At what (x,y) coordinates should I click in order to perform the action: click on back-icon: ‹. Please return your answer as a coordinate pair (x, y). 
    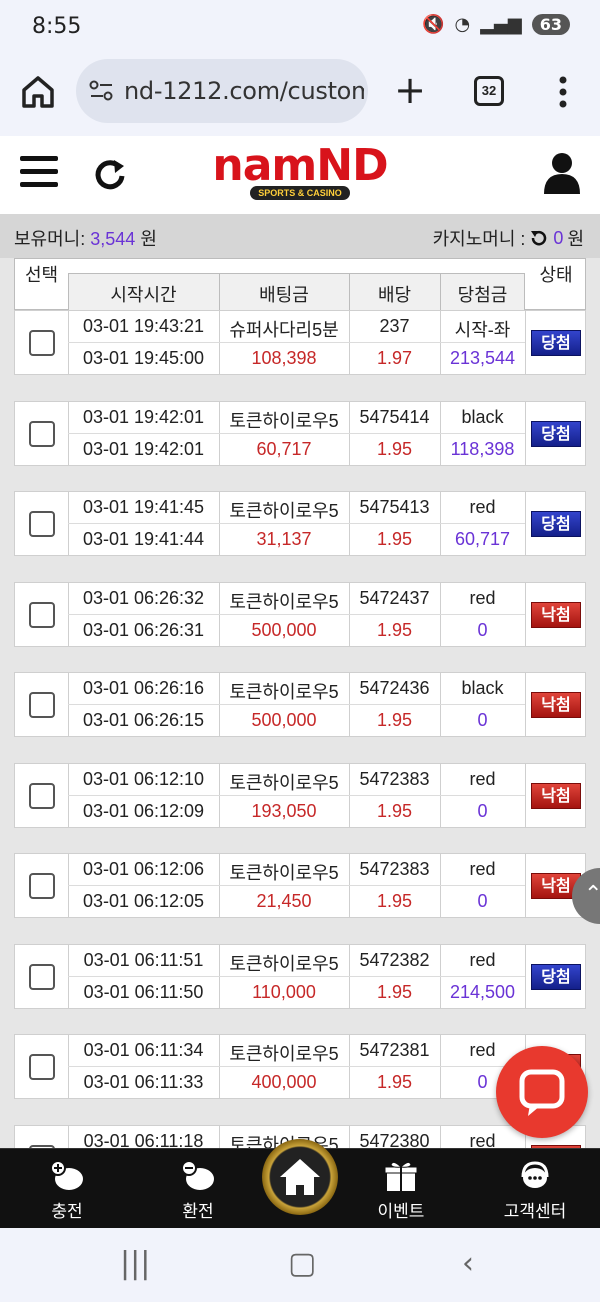
    Looking at the image, I should click on (468, 1263).